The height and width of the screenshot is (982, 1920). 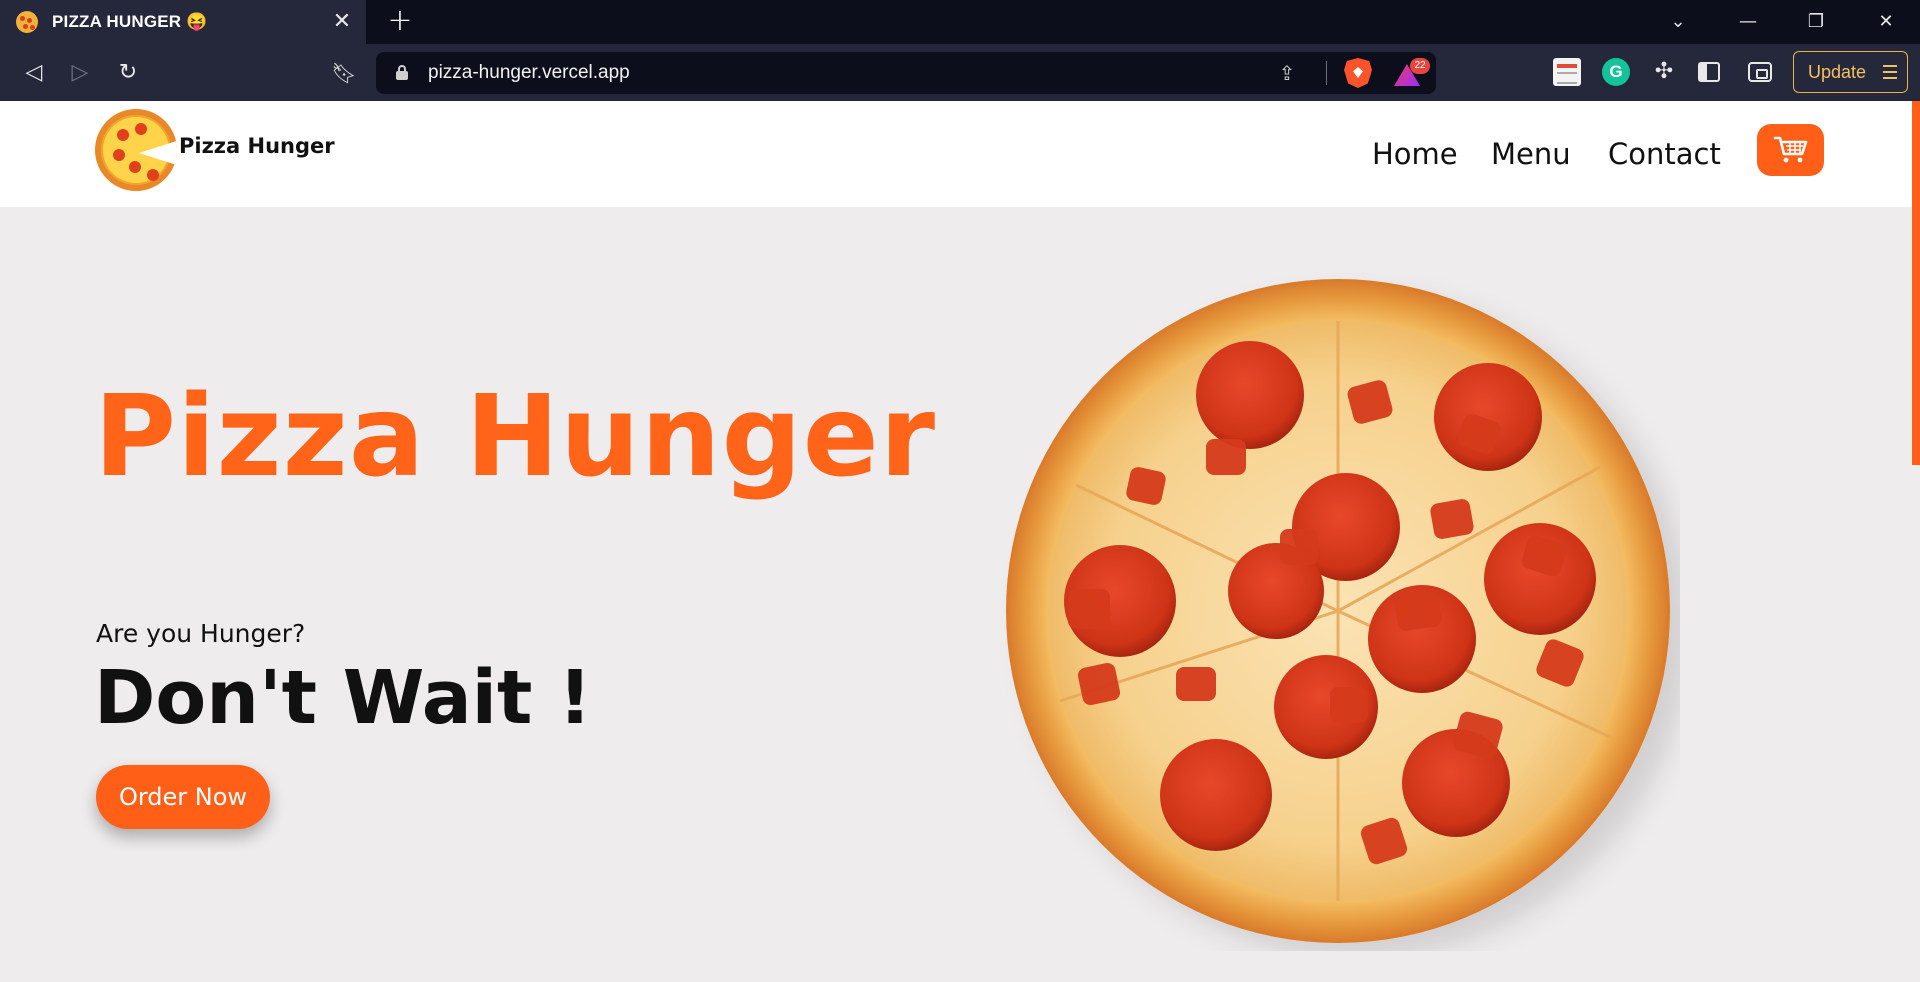 What do you see at coordinates (27, 22) in the screenshot?
I see `pizza-favicon-icon` at bounding box center [27, 22].